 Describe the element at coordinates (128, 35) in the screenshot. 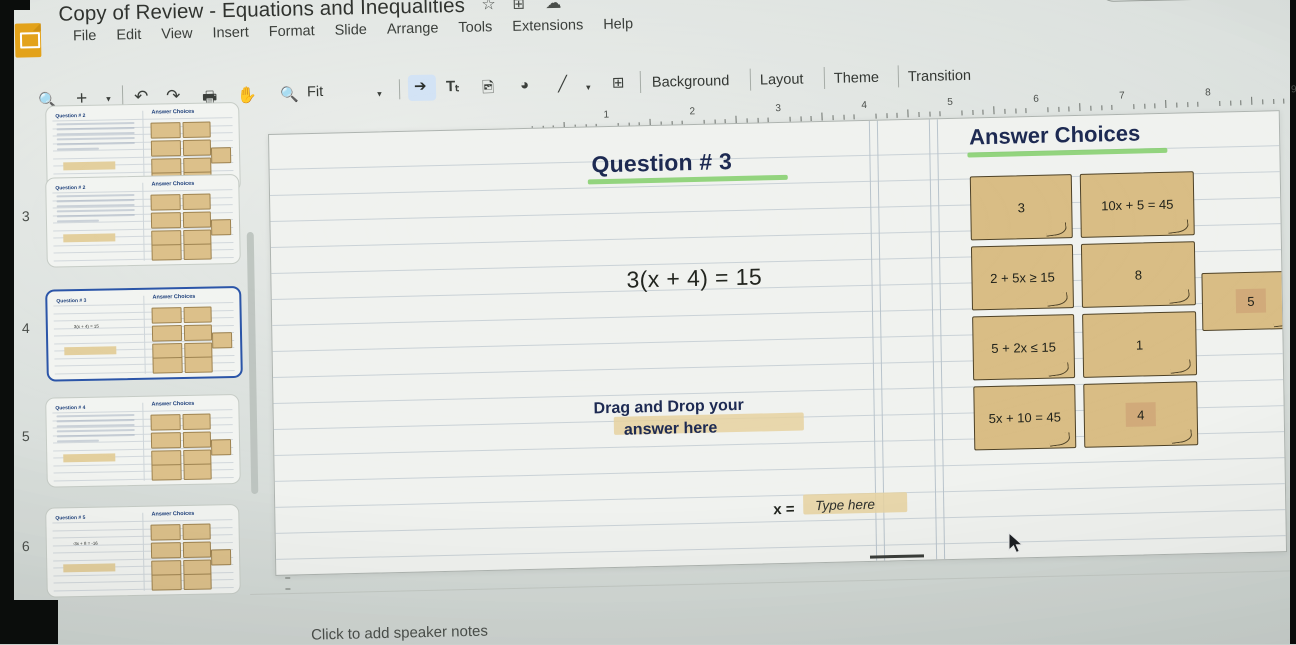

I see `menu-item-edit: Edit` at that location.